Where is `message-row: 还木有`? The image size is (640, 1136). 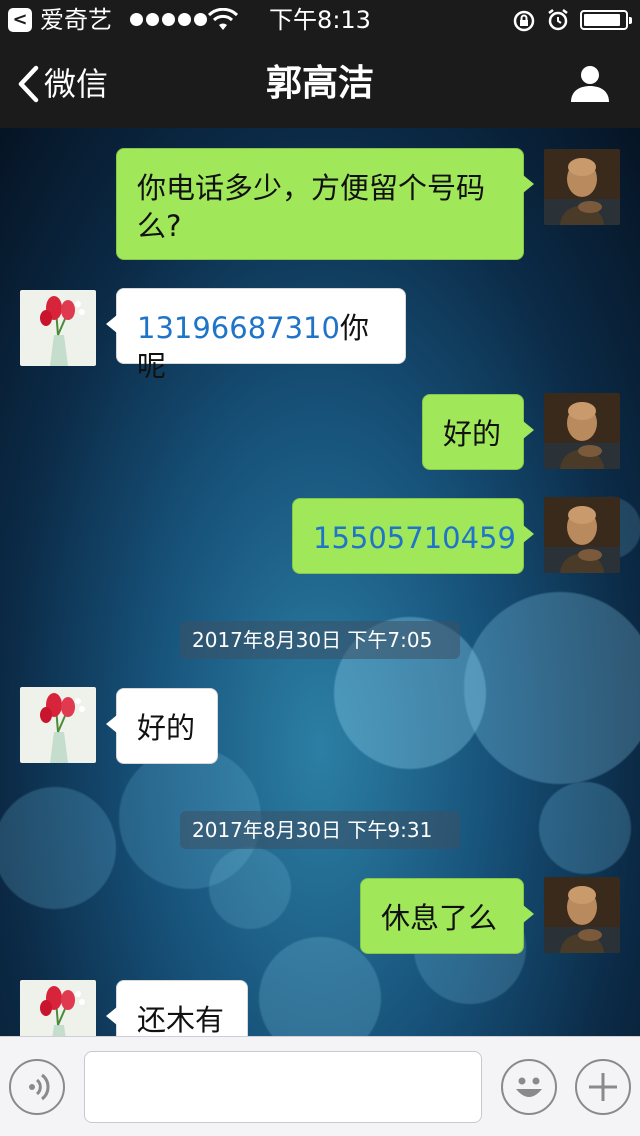 message-row: 还木有 is located at coordinates (320, 1008).